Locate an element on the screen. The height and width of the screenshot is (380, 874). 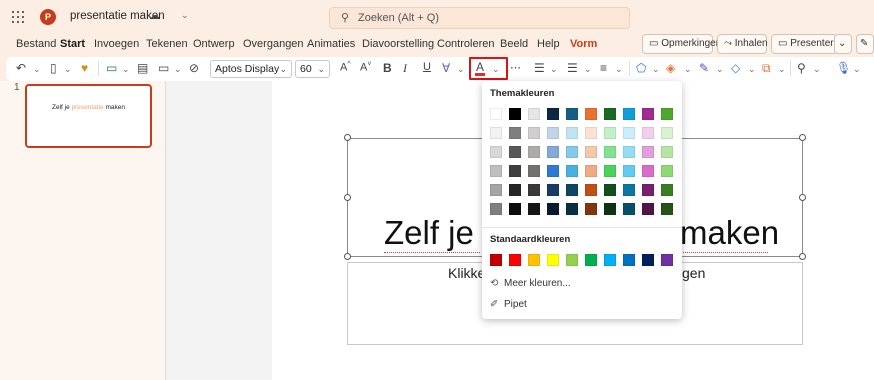
find-dropdown-icon: ⌄ is located at coordinates (817, 69).